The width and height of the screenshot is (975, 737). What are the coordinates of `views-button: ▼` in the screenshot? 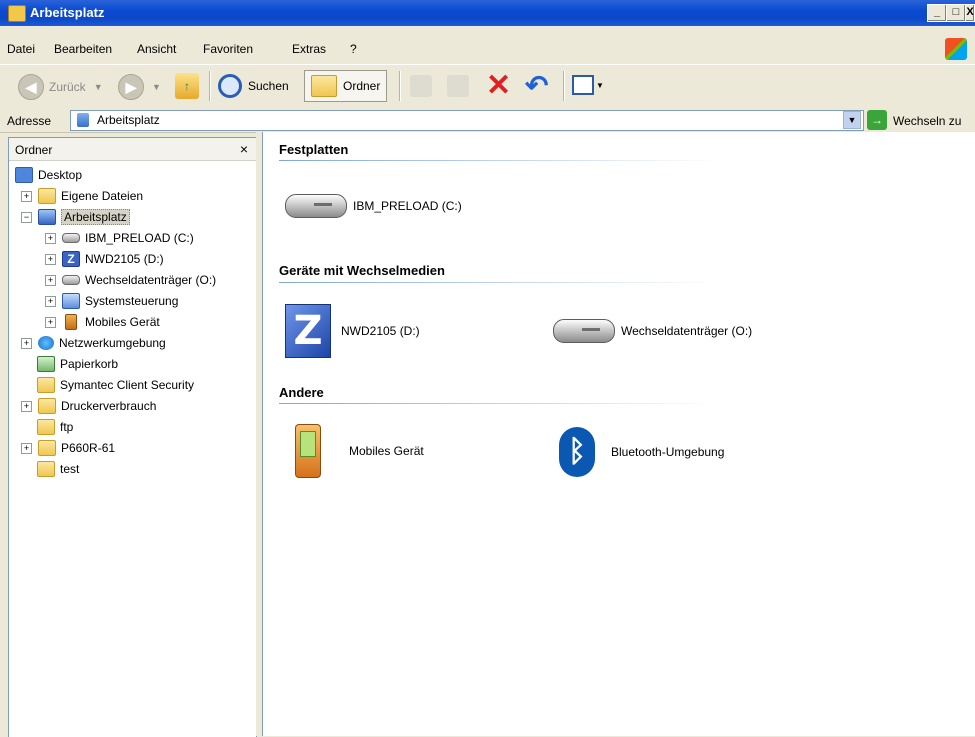 It's located at (588, 85).